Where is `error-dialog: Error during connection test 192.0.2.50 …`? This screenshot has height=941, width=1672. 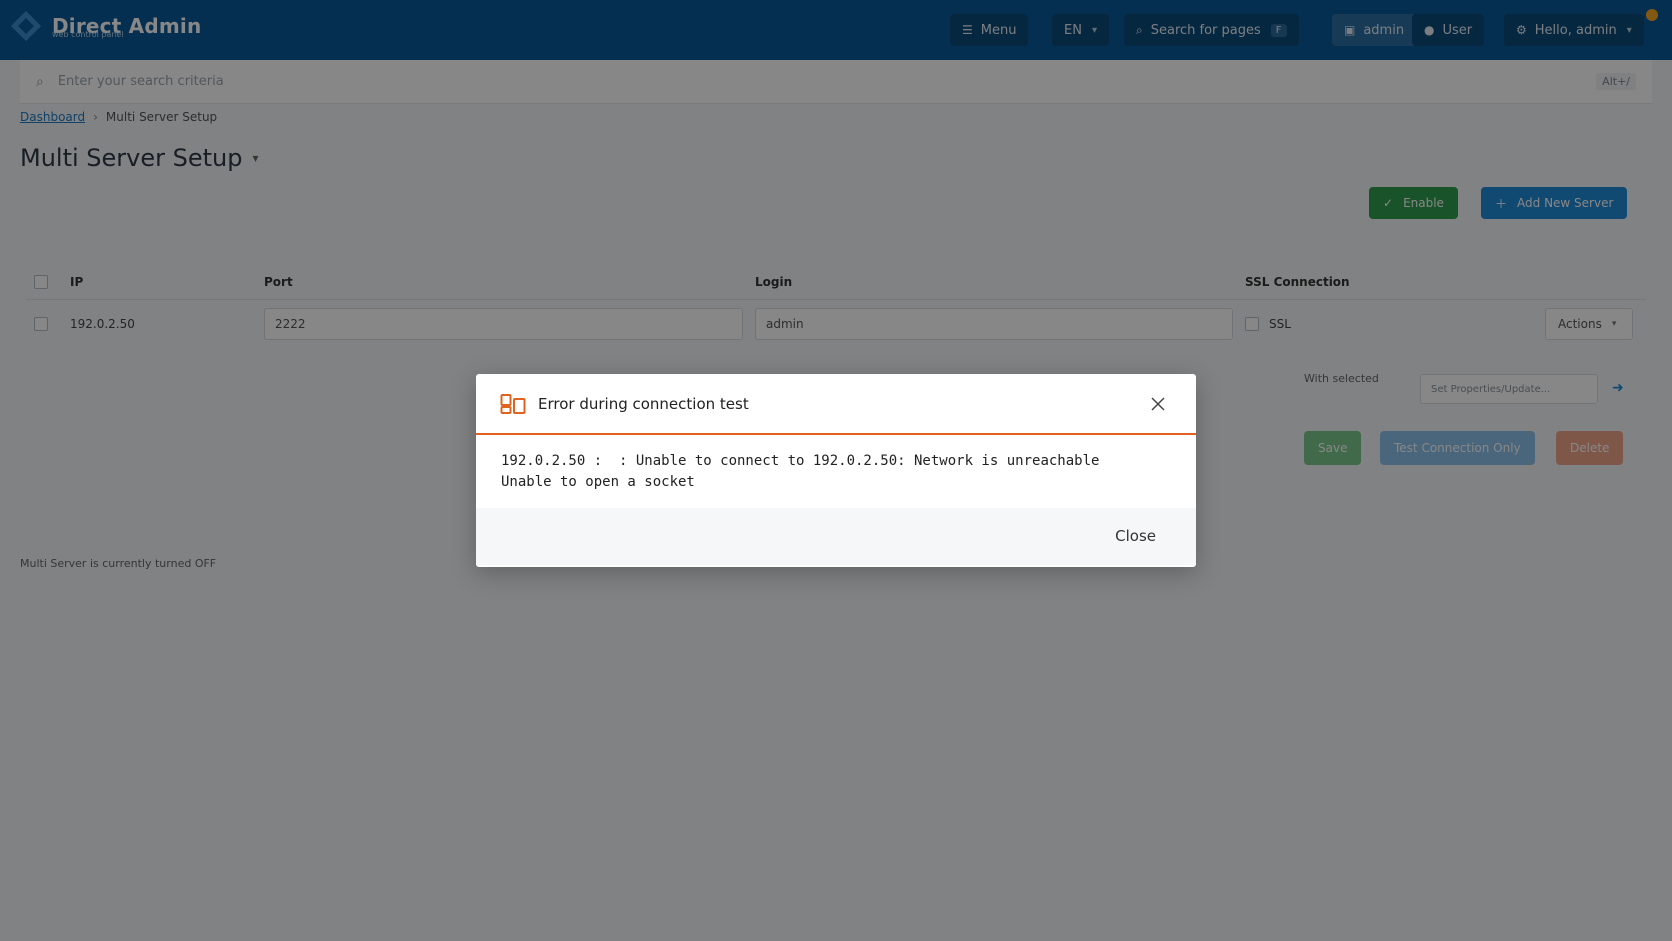
error-dialog: Error during connection test 192.0.2.50 … is located at coordinates (836, 470).